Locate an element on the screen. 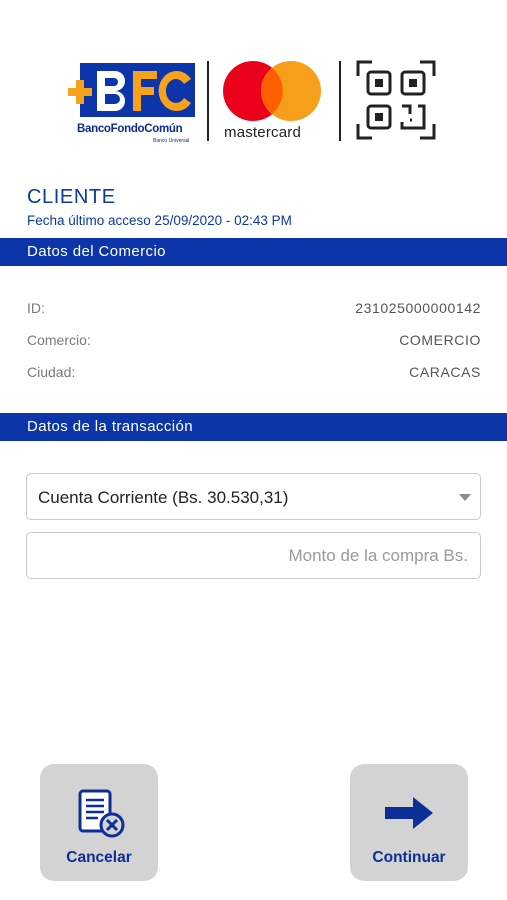 This screenshot has width=507, height=900. merchant-id-label: ID: is located at coordinates (36, 308).